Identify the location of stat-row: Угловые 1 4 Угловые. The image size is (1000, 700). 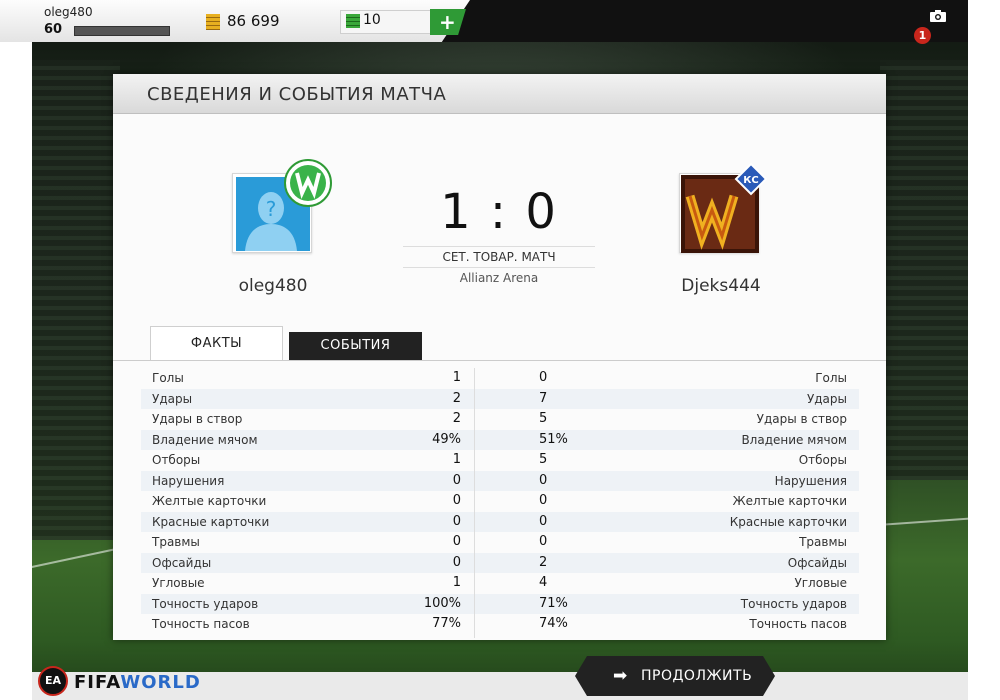
(500, 583).